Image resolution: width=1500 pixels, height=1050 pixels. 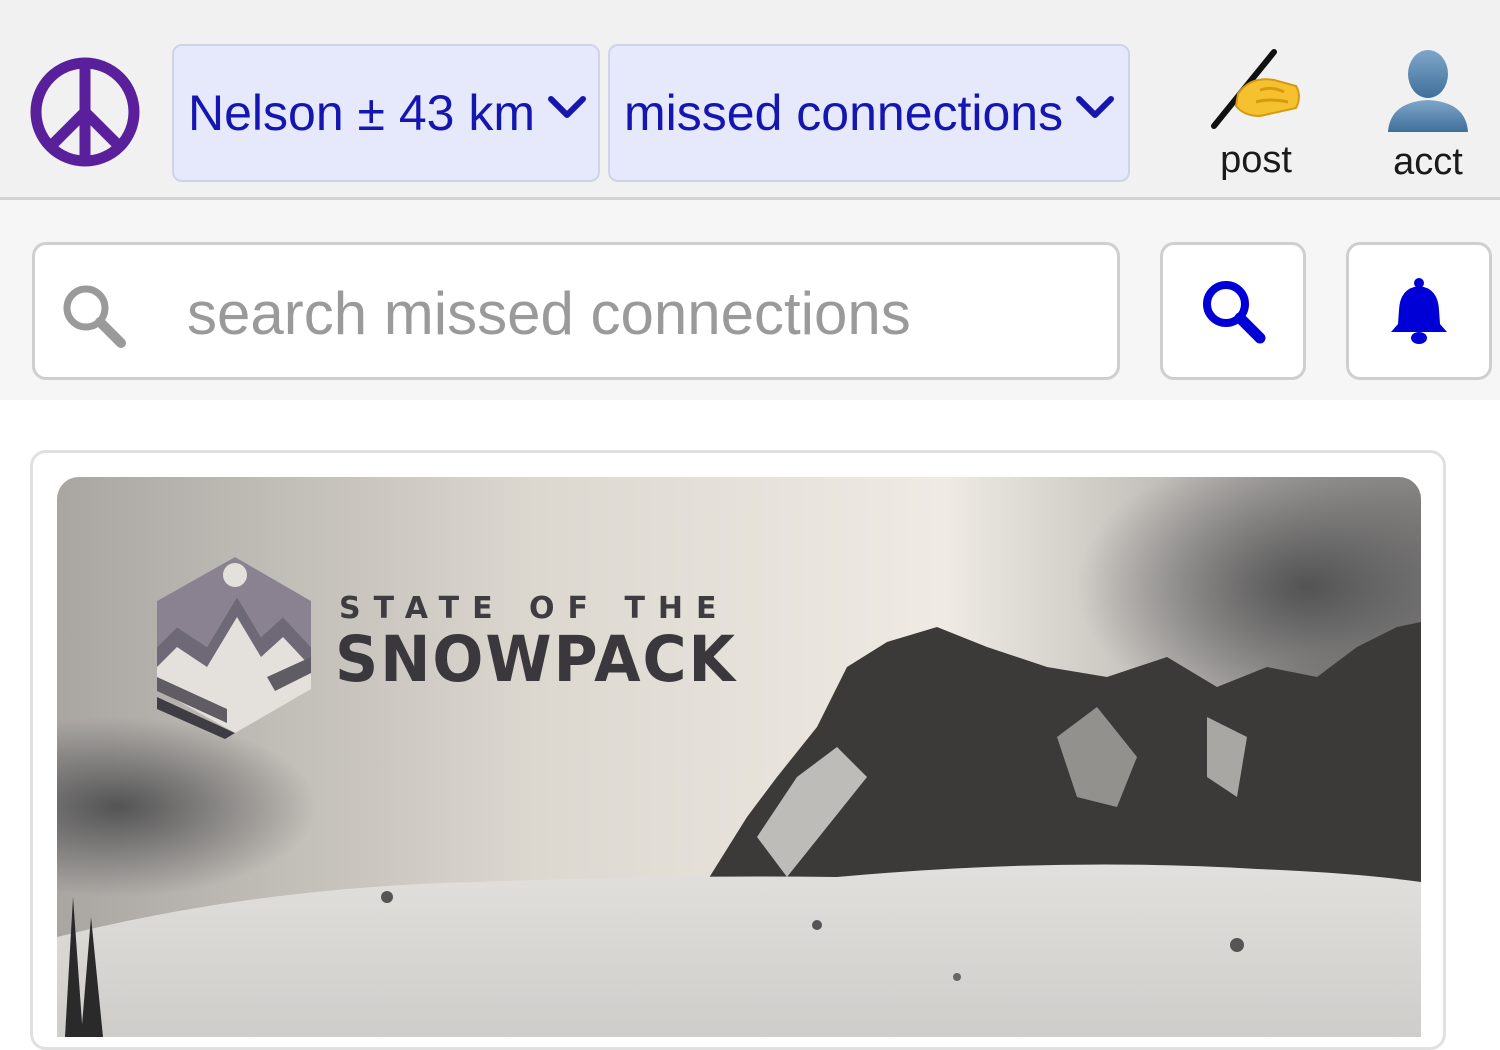 I want to click on search-button, so click(x=1233, y=311).